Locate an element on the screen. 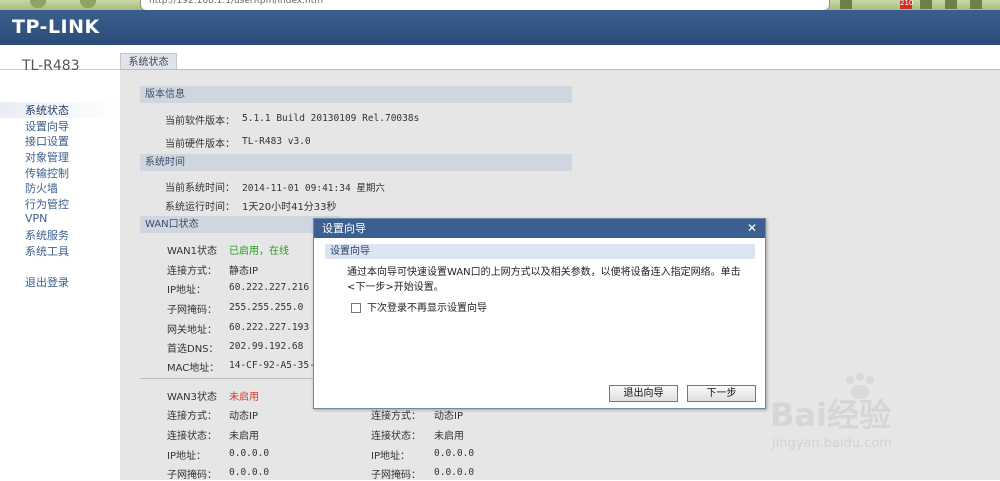  wan3-mask-label: 子网掩码： is located at coordinates (192, 475).